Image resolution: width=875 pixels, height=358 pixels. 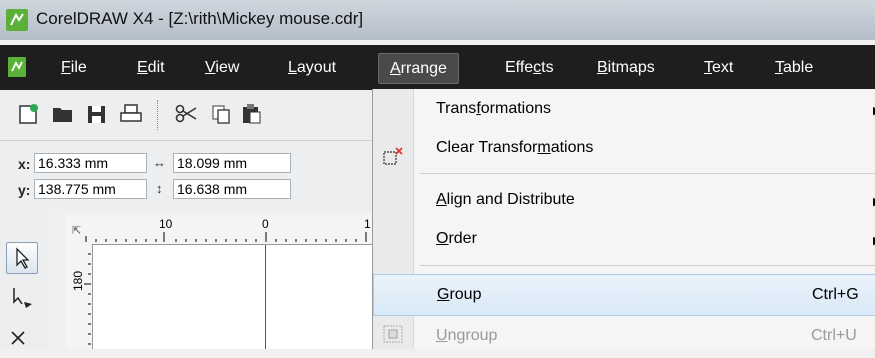 What do you see at coordinates (159, 188) in the screenshot?
I see `height-icon: ↕` at bounding box center [159, 188].